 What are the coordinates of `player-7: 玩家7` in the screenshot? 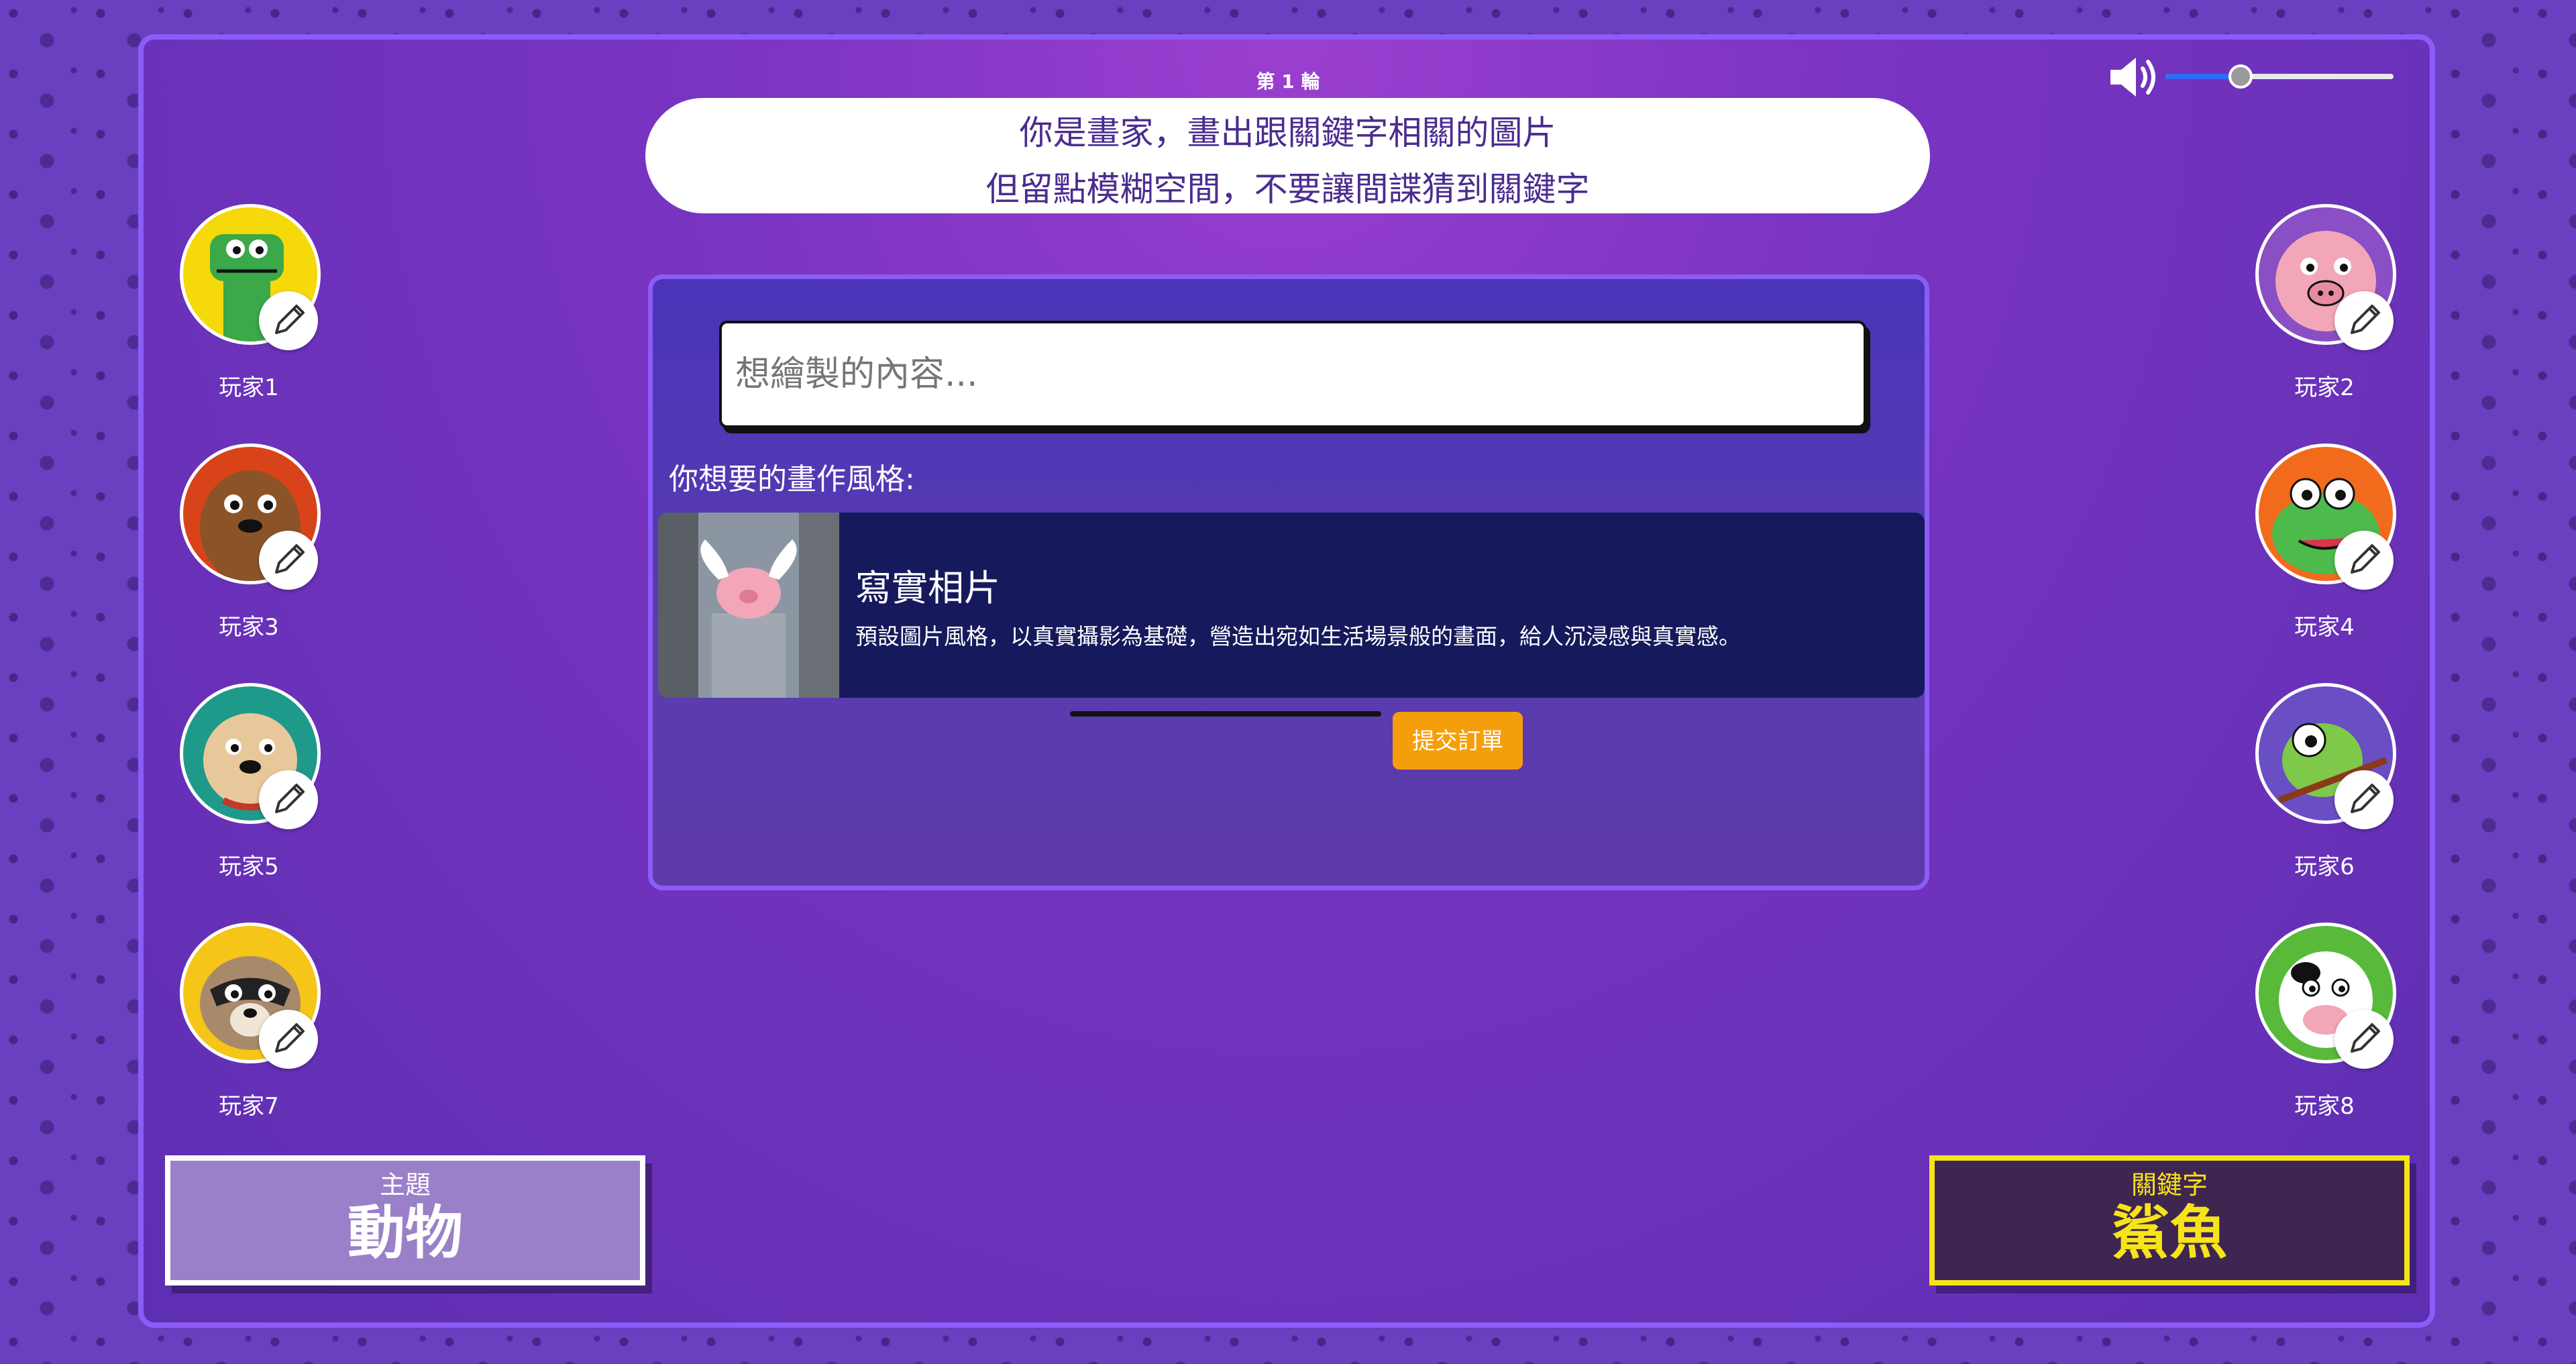 It's located at (233, 1033).